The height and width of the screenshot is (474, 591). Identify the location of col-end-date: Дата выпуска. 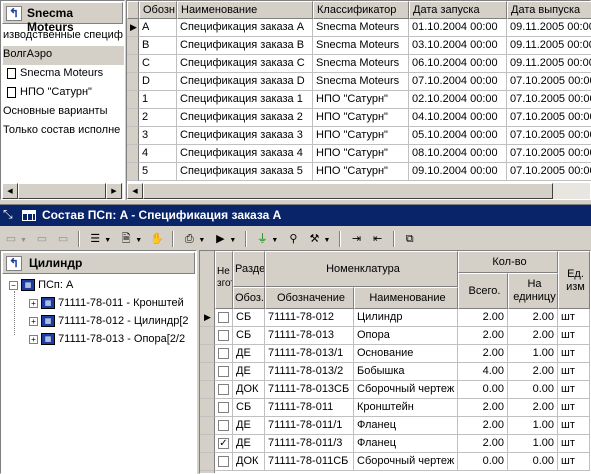
(549, 10).